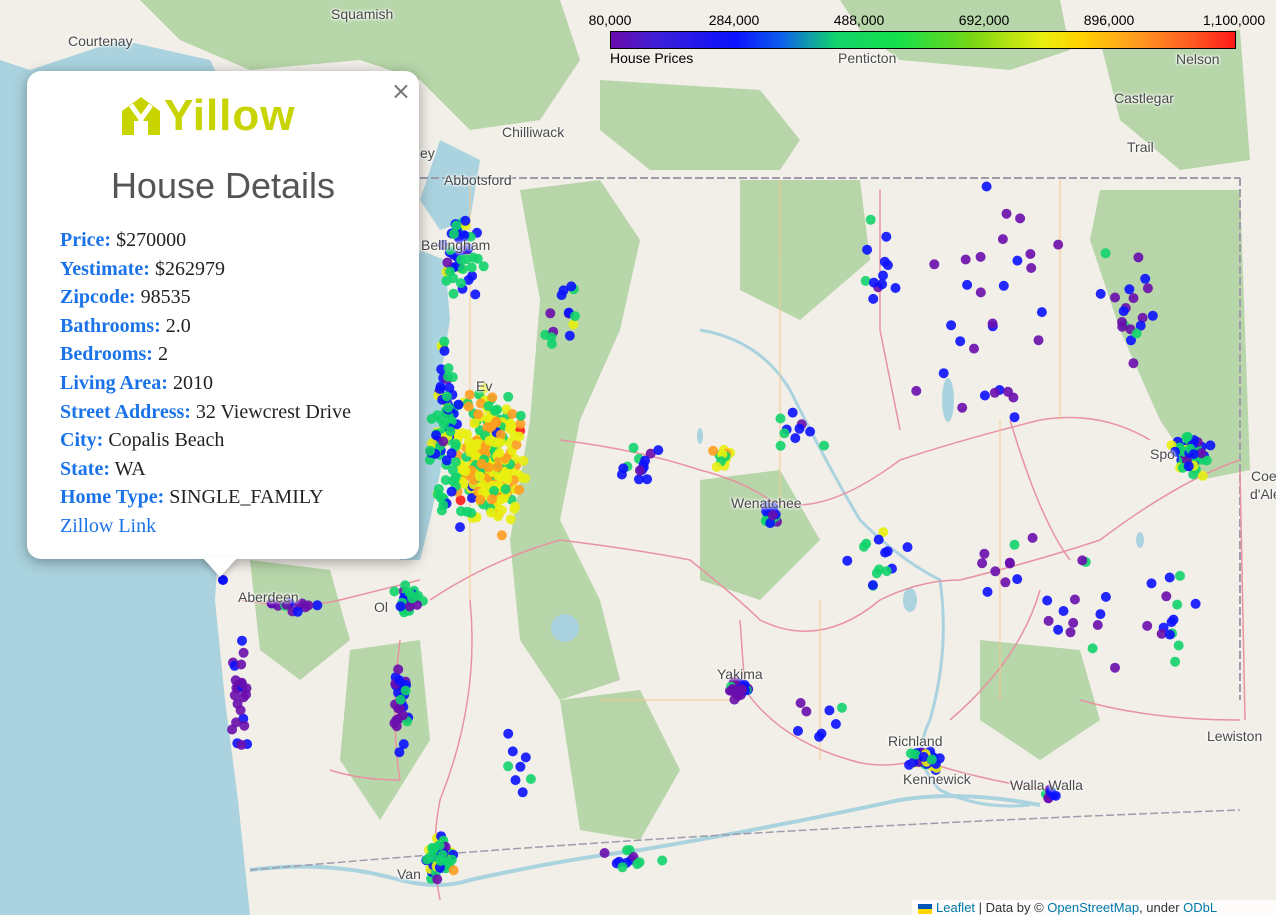  What do you see at coordinates (401, 91) in the screenshot?
I see `close-icon: ×` at bounding box center [401, 91].